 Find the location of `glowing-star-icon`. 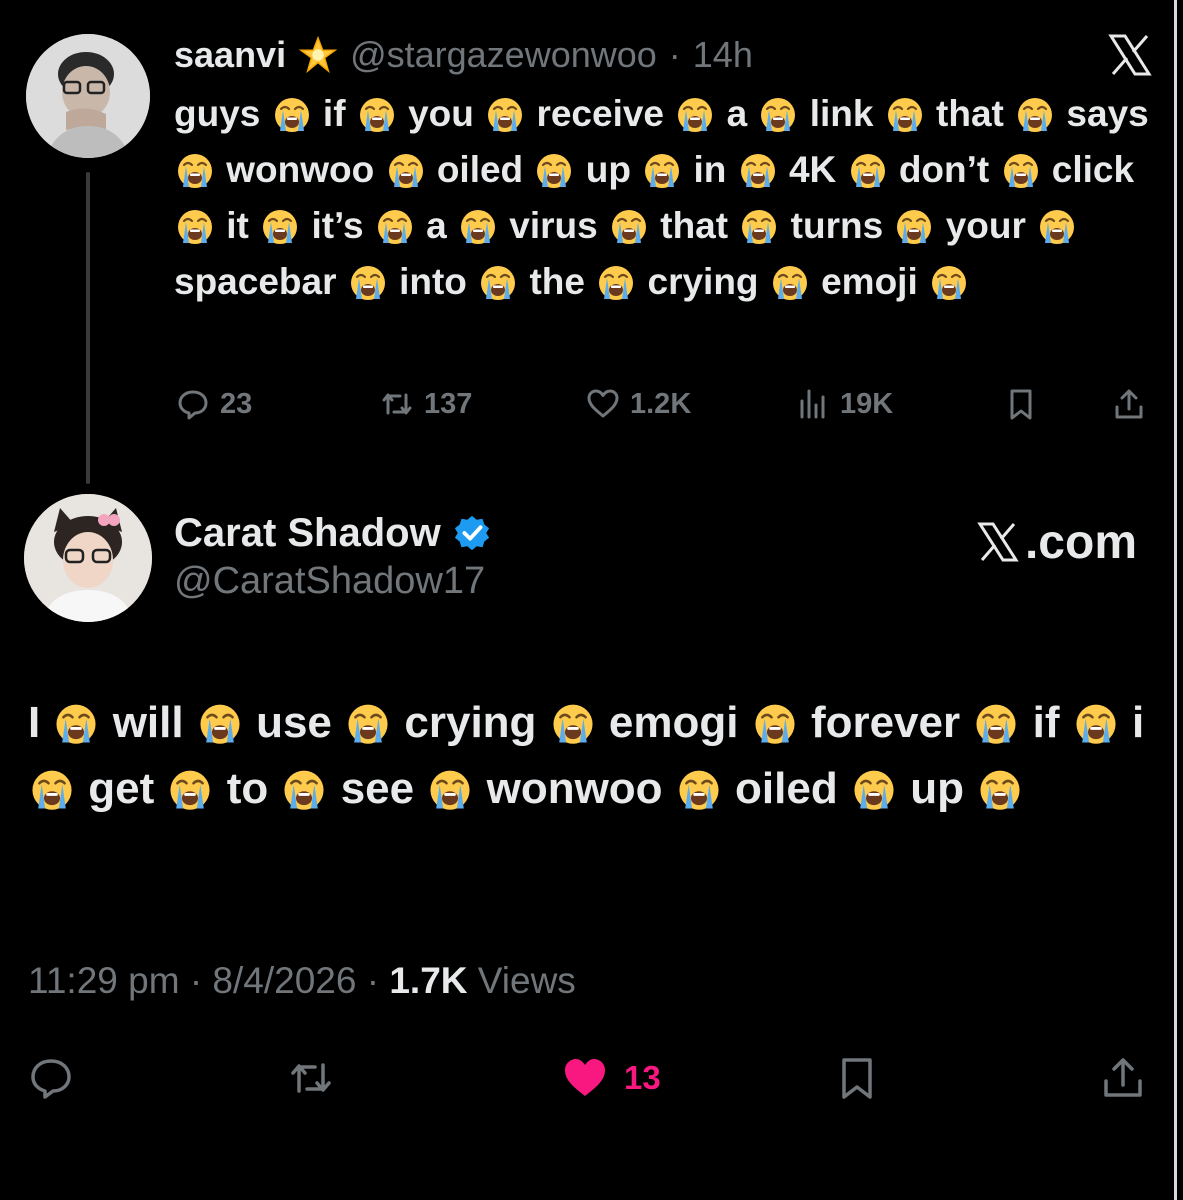

glowing-star-icon is located at coordinates (318, 55).